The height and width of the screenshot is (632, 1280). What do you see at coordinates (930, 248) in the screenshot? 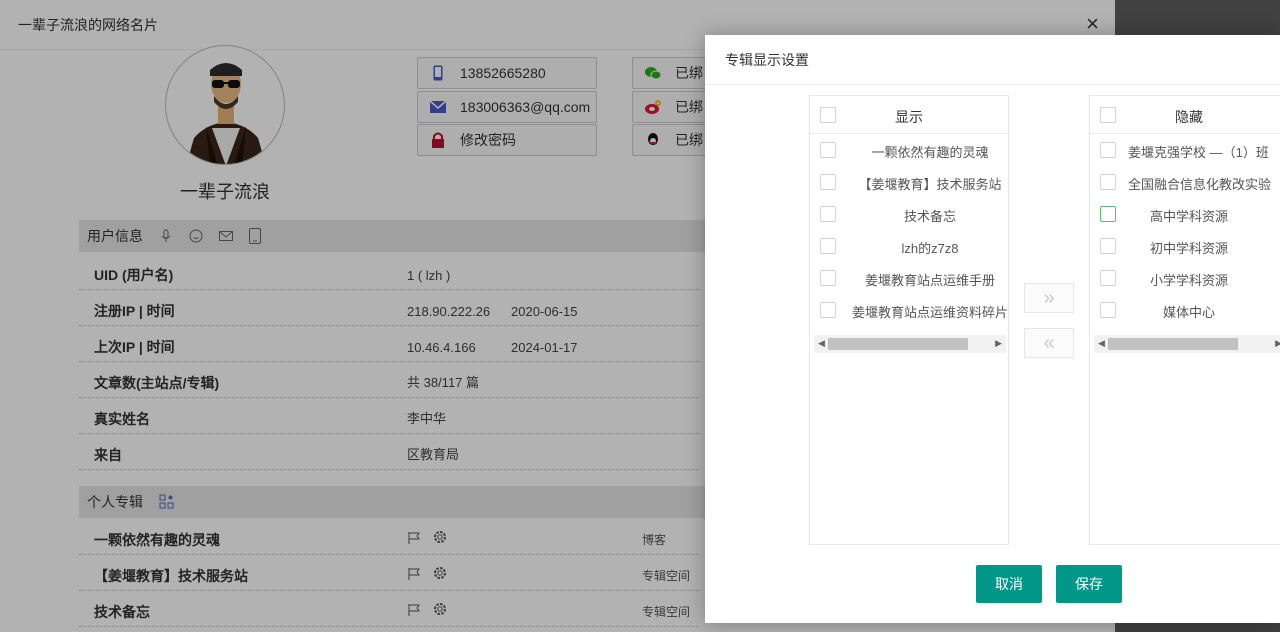
I see `item-label: lzh的z7z8` at bounding box center [930, 248].